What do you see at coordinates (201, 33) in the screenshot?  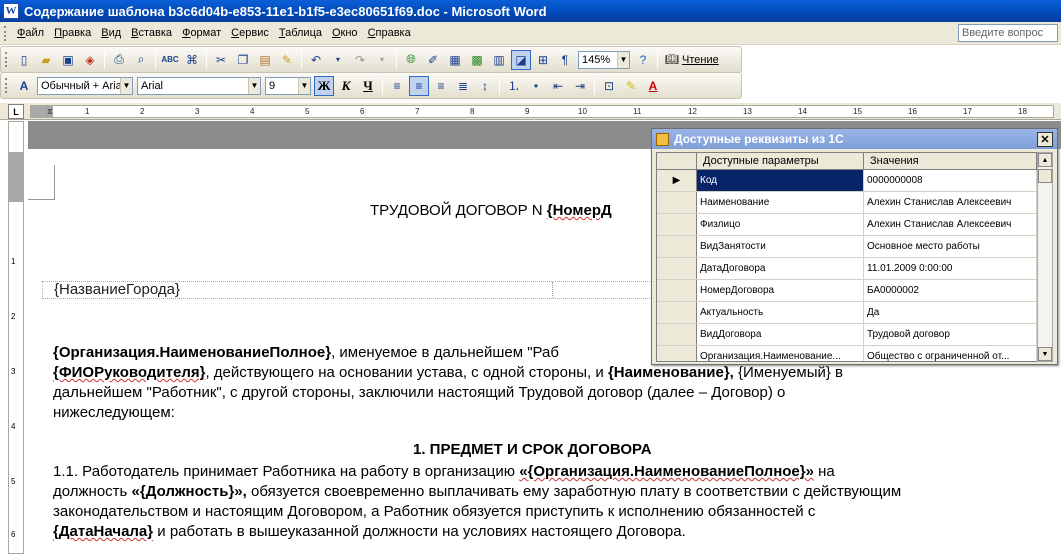 I see `menu-format: Формат` at bounding box center [201, 33].